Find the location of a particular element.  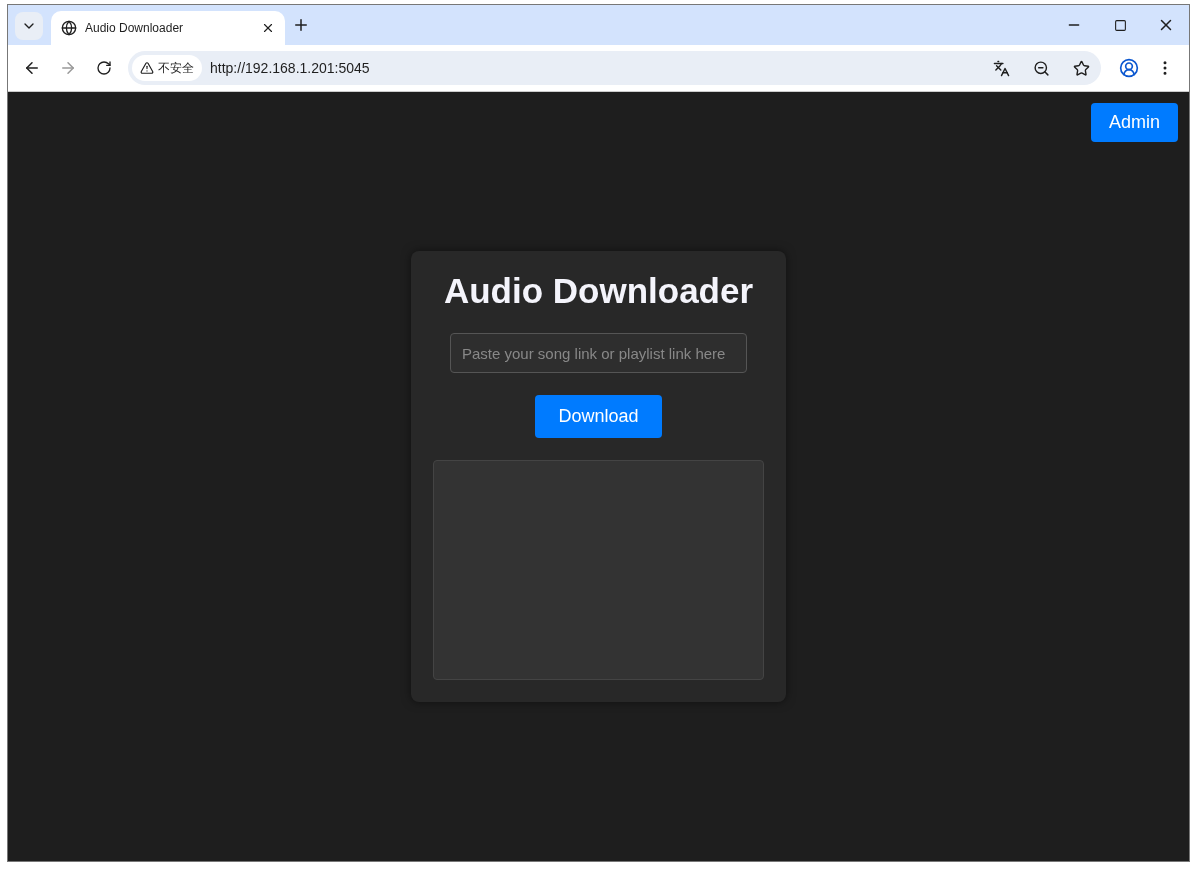

forward-icon is located at coordinates (68, 68).